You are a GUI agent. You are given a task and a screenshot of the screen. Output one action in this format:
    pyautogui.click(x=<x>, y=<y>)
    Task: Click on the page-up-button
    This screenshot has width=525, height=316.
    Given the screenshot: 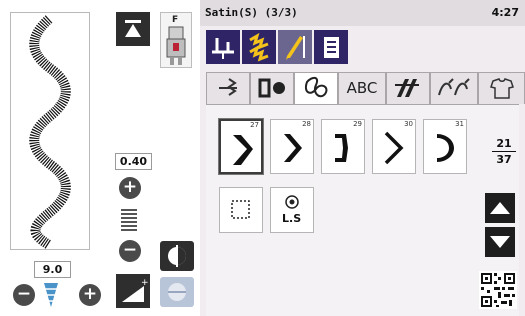 What is the action you would take?
    pyautogui.click(x=500, y=208)
    